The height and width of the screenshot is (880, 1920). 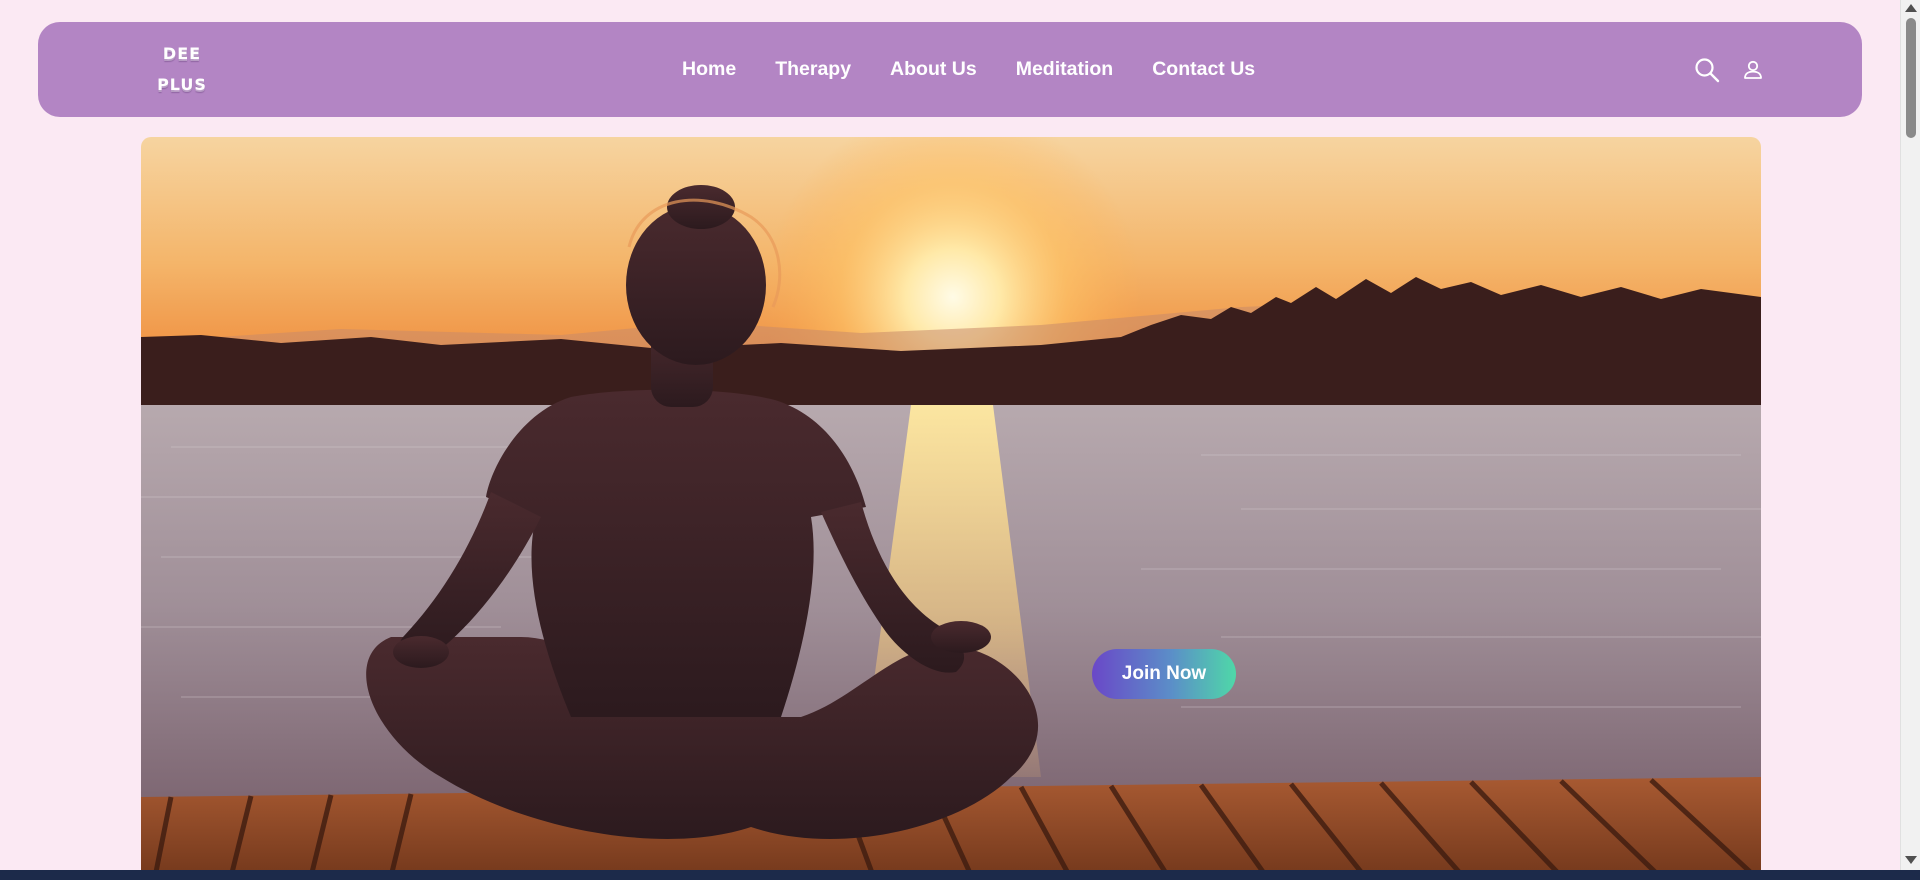 I want to click on nav-link-therapy: Therapy, so click(x=813, y=69).